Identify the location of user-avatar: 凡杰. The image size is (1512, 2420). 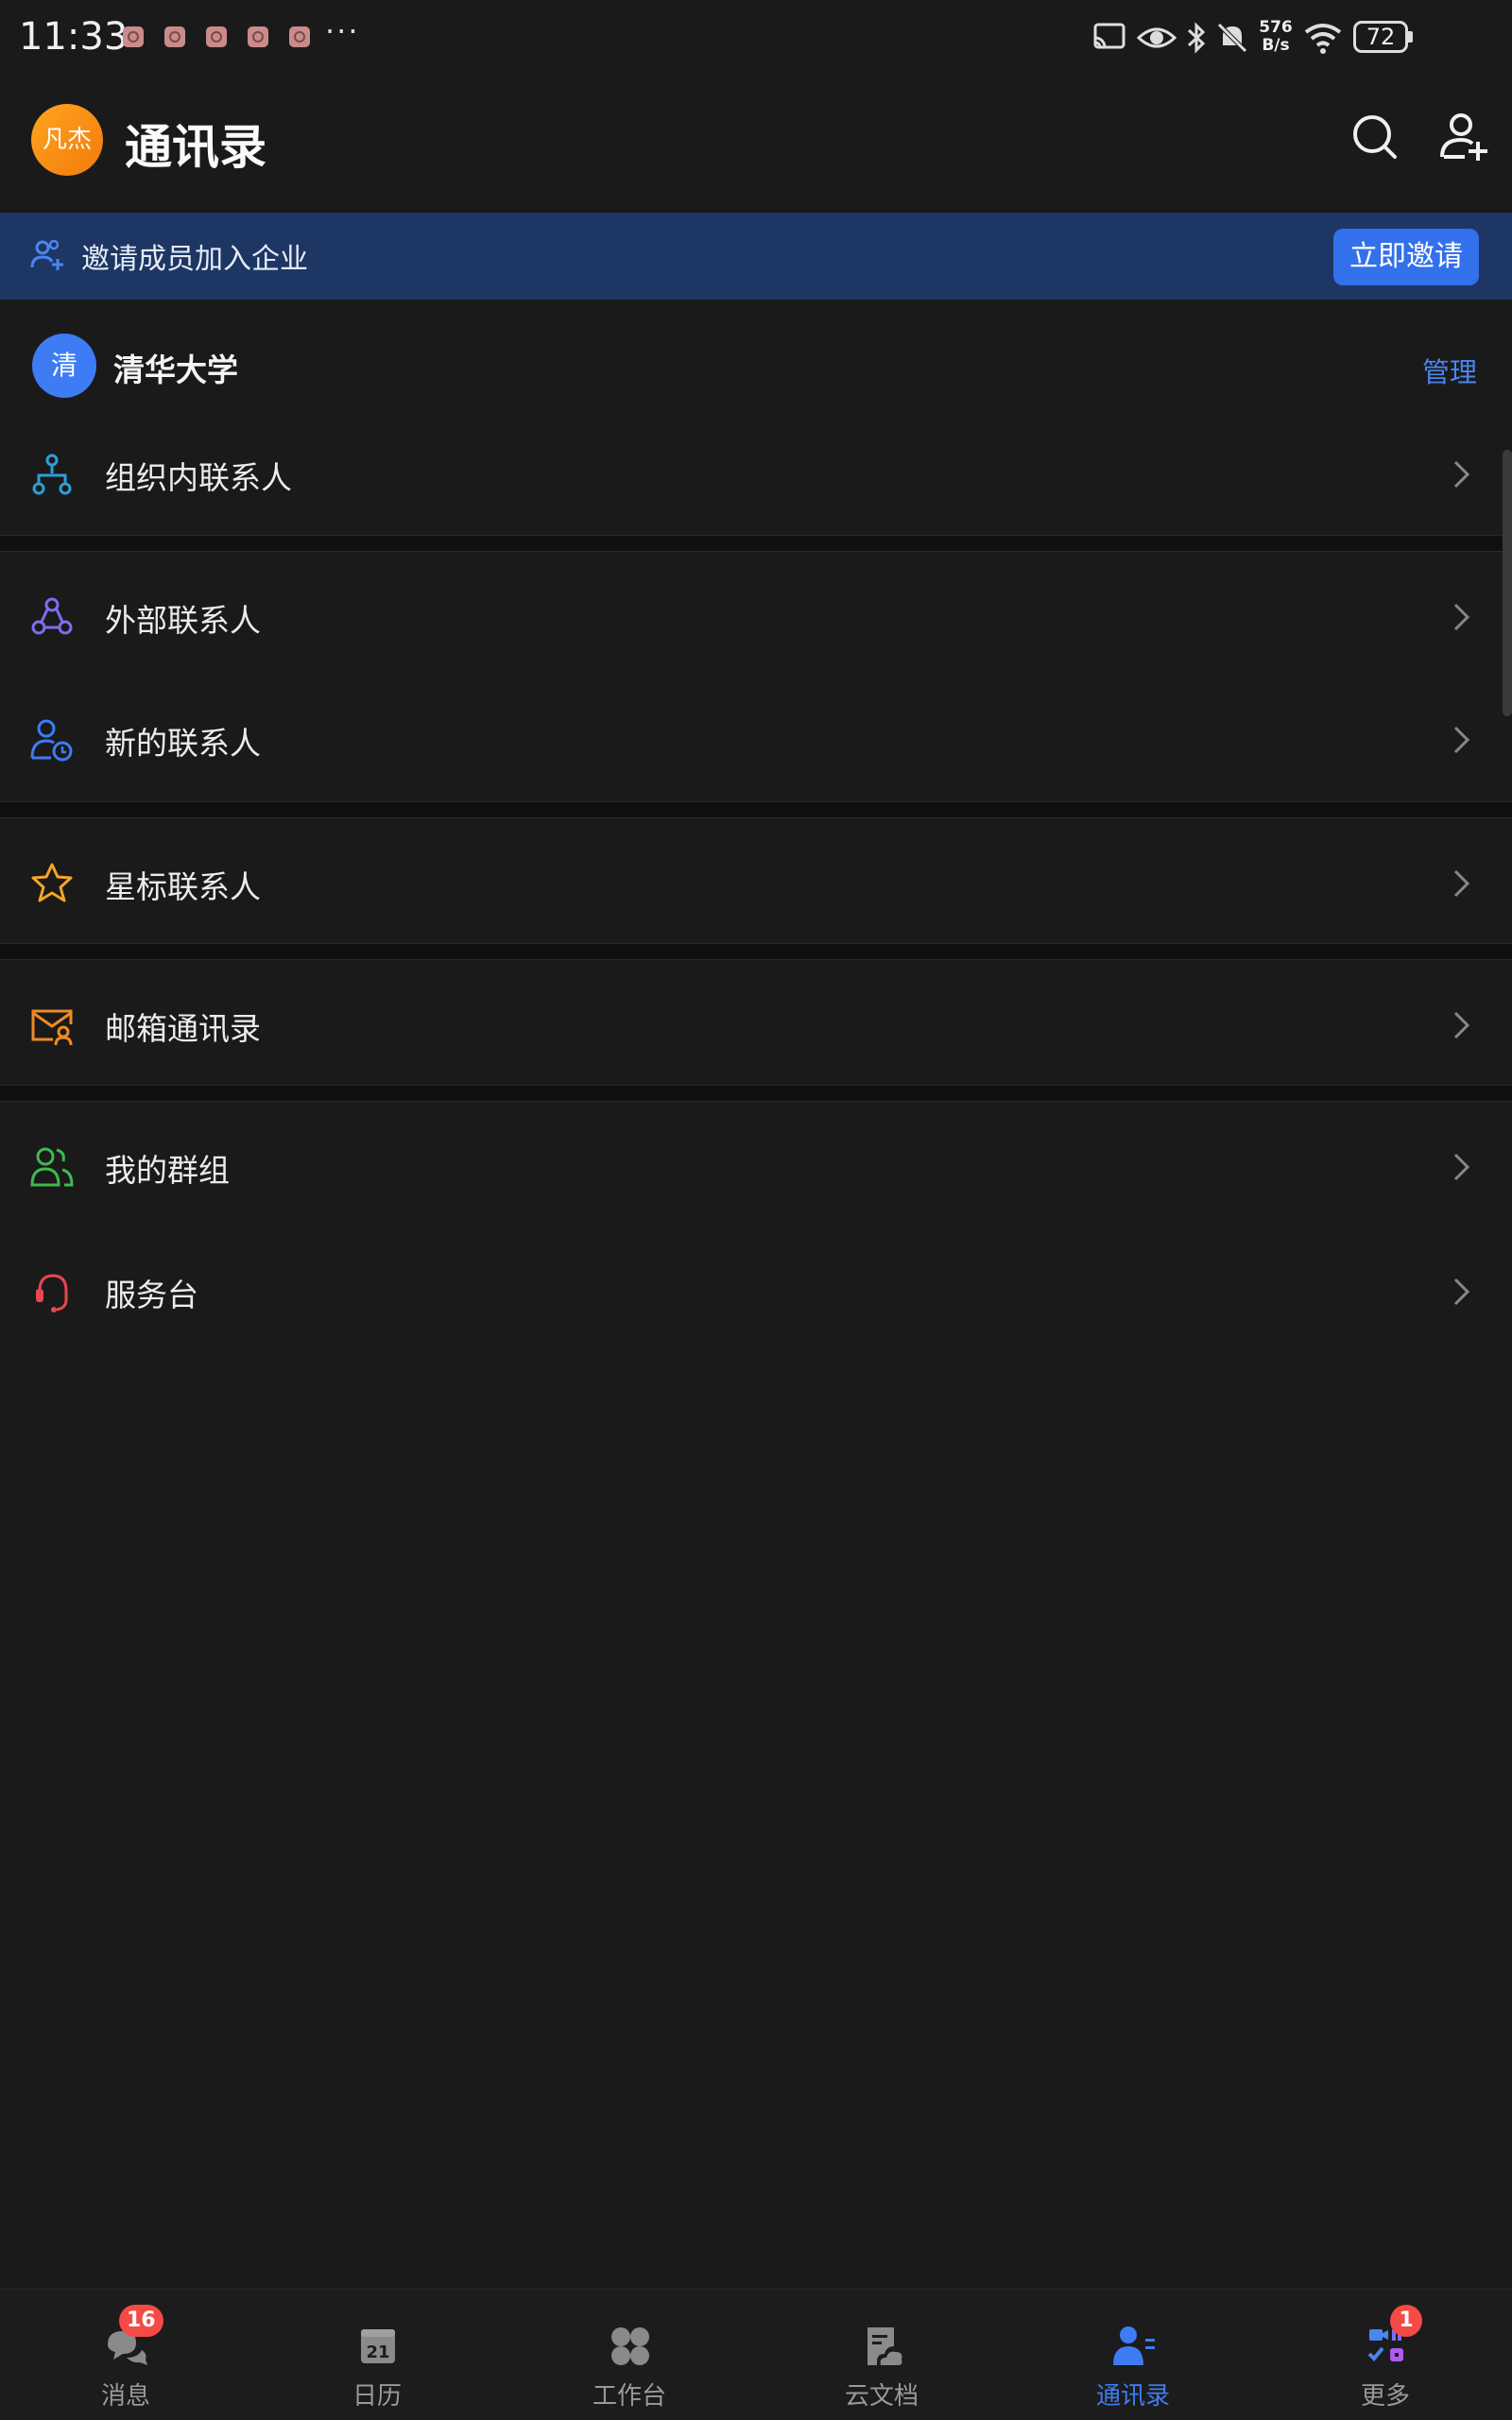
(67, 140).